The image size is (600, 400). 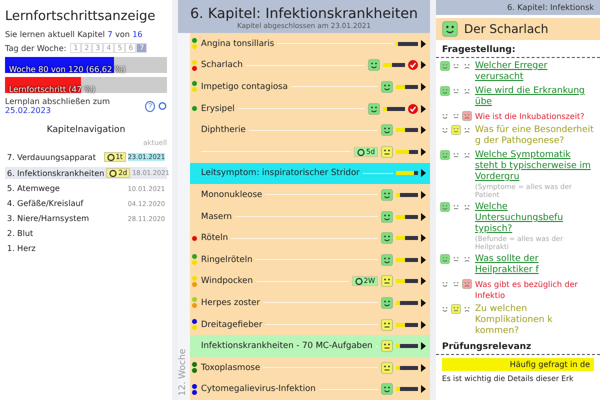 What do you see at coordinates (66, 203) in the screenshot?
I see `chapter-nav-item: 4. Gefäße/Kreislauf` at bounding box center [66, 203].